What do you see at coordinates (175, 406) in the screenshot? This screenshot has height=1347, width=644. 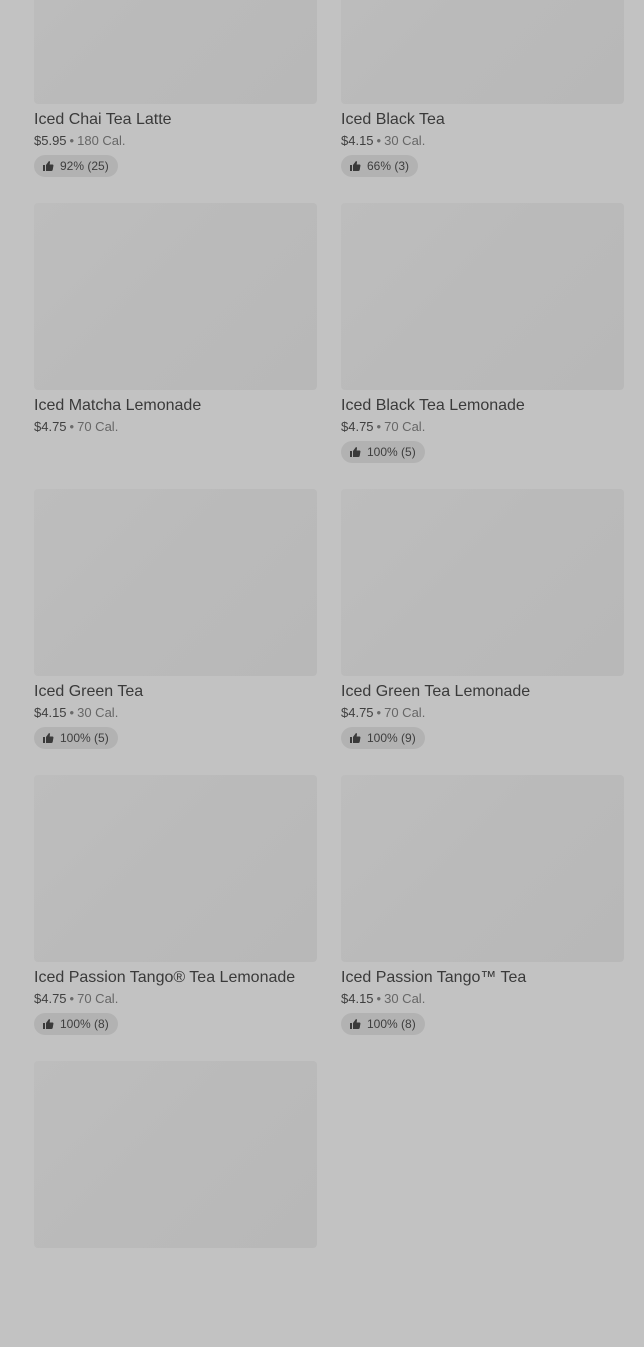 I see `product-name: Iced Matcha Lemonade` at bounding box center [175, 406].